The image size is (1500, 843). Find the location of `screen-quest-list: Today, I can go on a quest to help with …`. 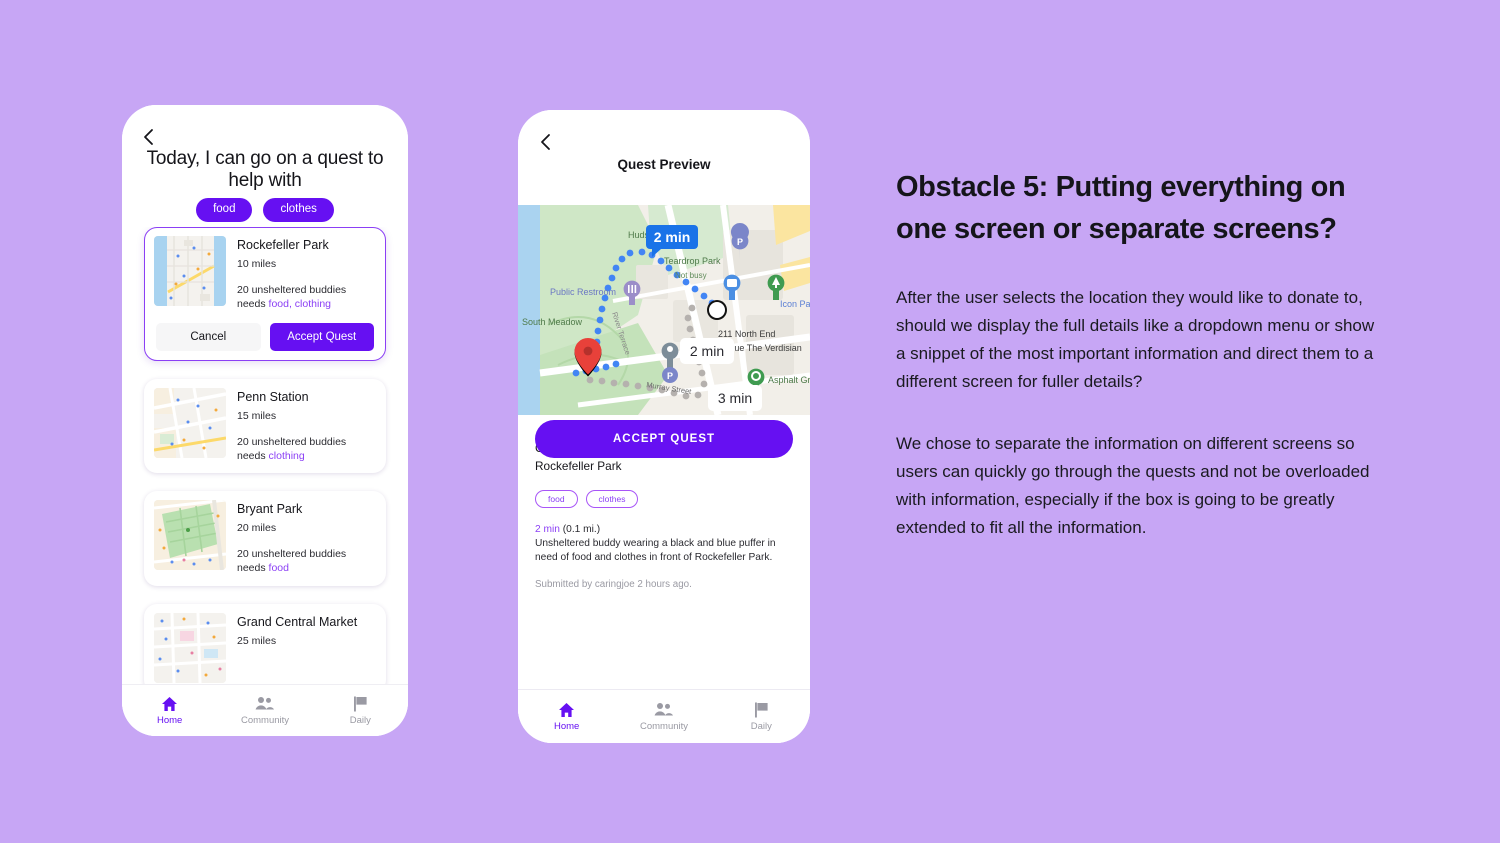

screen-quest-list: Today, I can go on a quest to help with … is located at coordinates (265, 420).